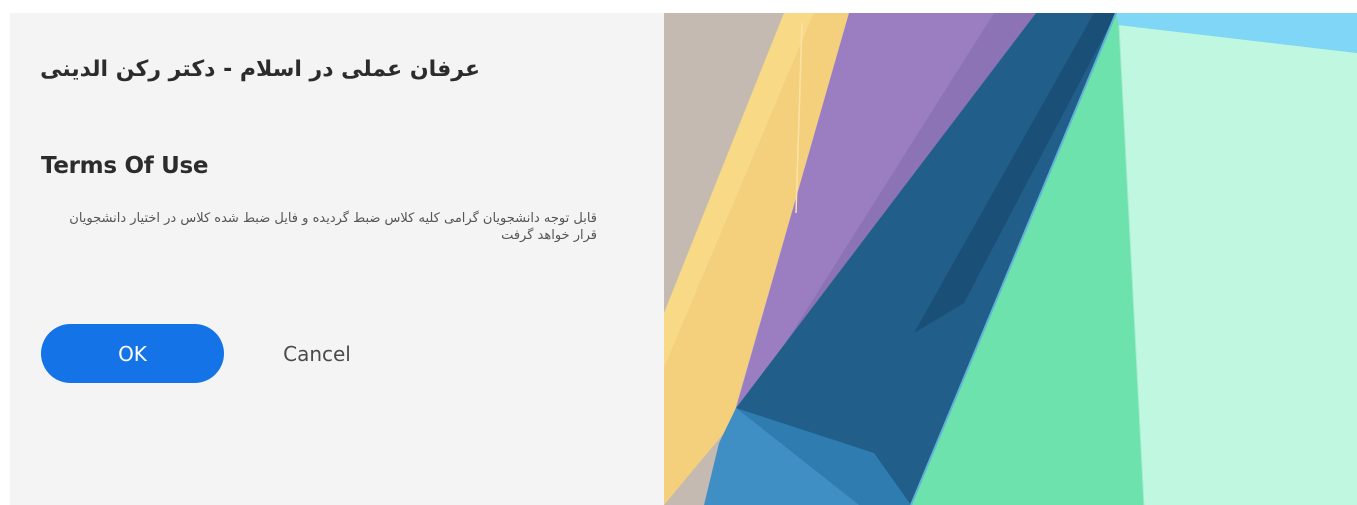 This screenshot has width=1357, height=505. What do you see at coordinates (132, 353) in the screenshot?
I see `ok-button: OK` at bounding box center [132, 353].